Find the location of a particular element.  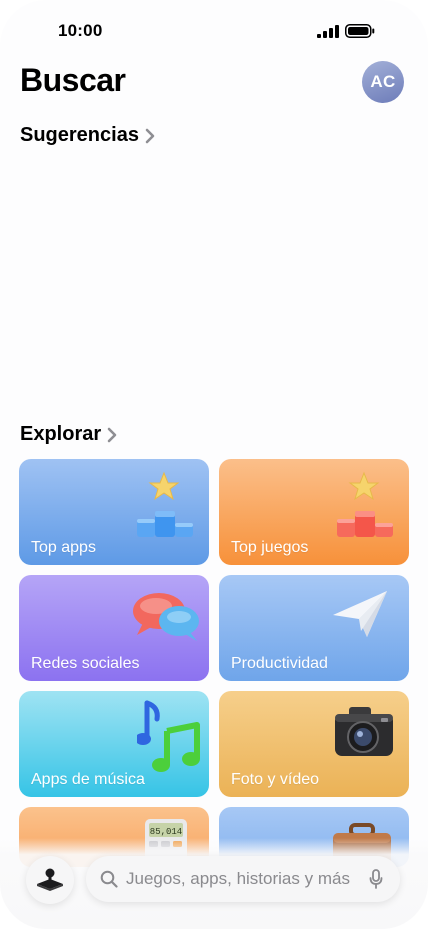

status-time: 10:00 is located at coordinates (80, 30).